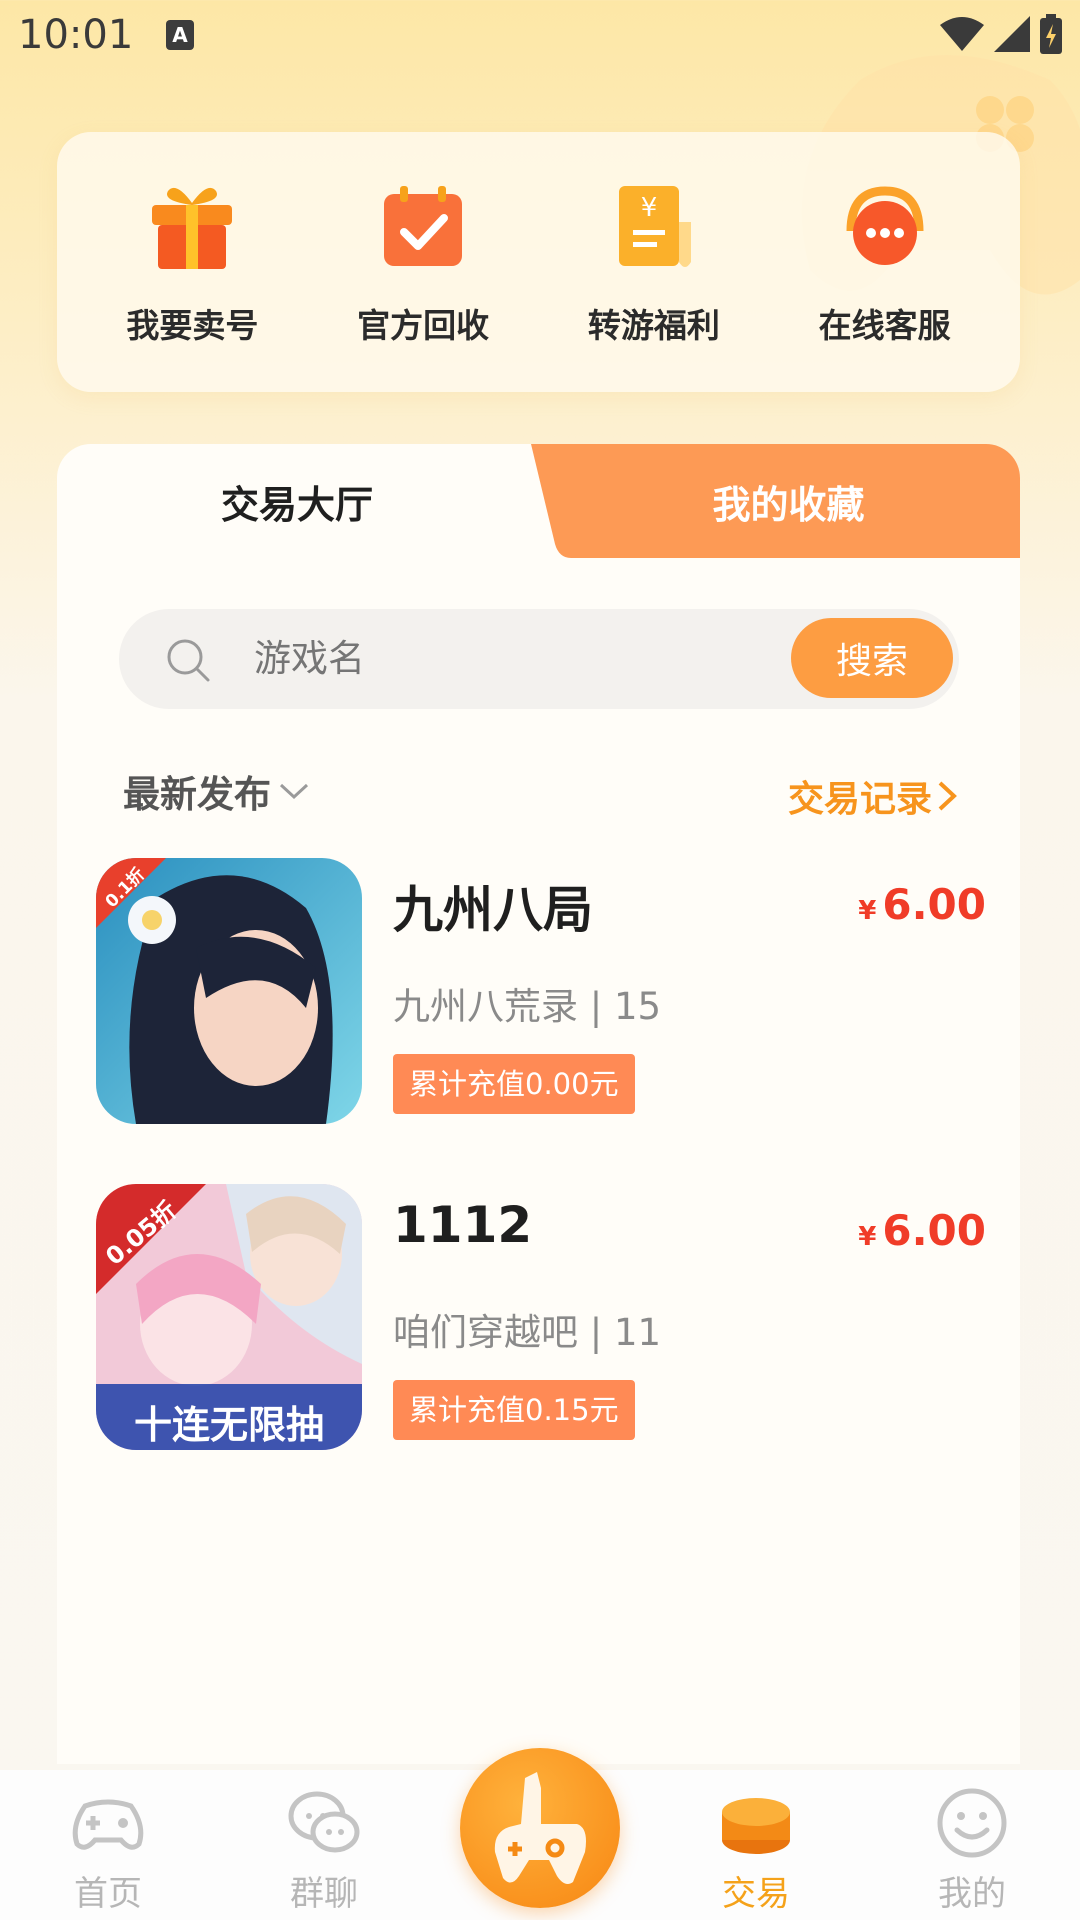 The height and width of the screenshot is (1920, 1080). I want to click on quick-action-sell-account: 我要卖号, so click(192, 262).